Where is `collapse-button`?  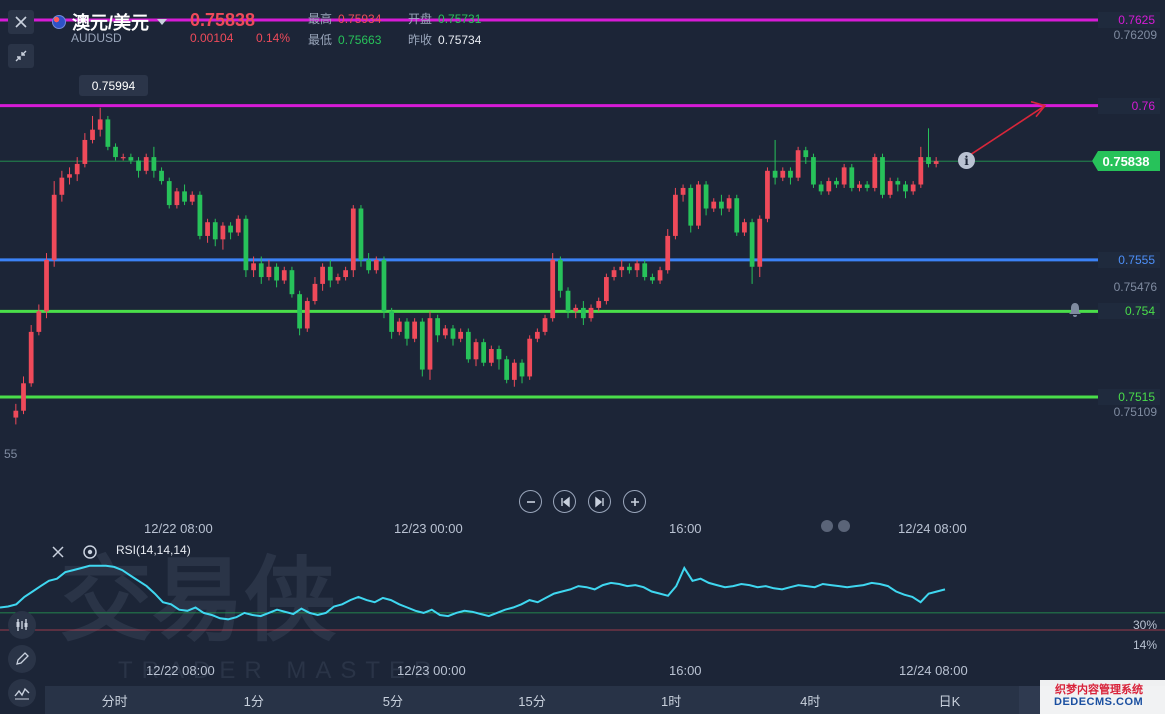
collapse-button is located at coordinates (21, 56).